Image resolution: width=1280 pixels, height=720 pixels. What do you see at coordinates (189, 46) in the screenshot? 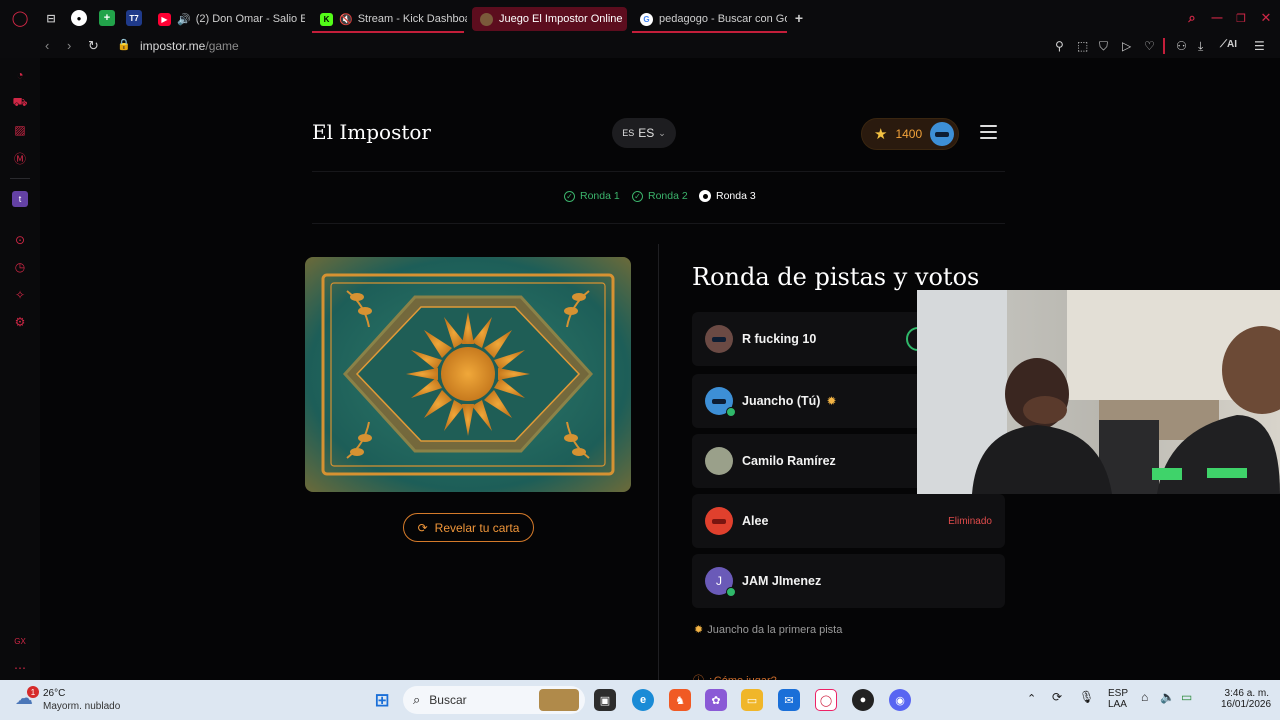
I see `url-field: impostor.me/game` at bounding box center [189, 46].